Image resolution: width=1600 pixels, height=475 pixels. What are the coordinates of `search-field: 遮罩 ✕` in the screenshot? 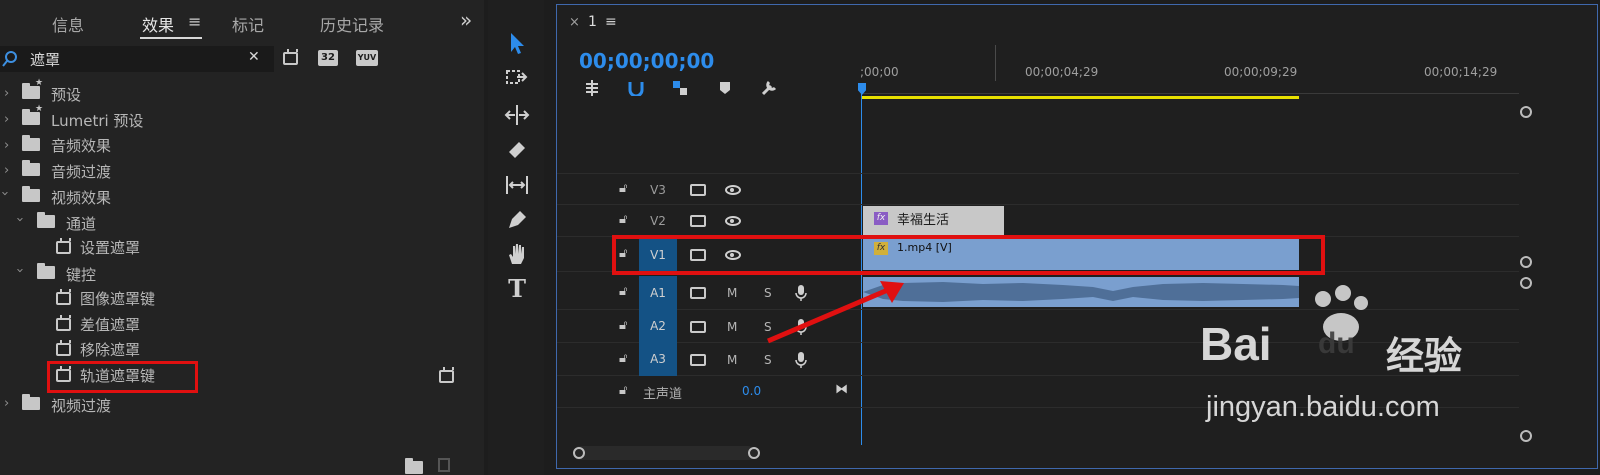 It's located at (137, 59).